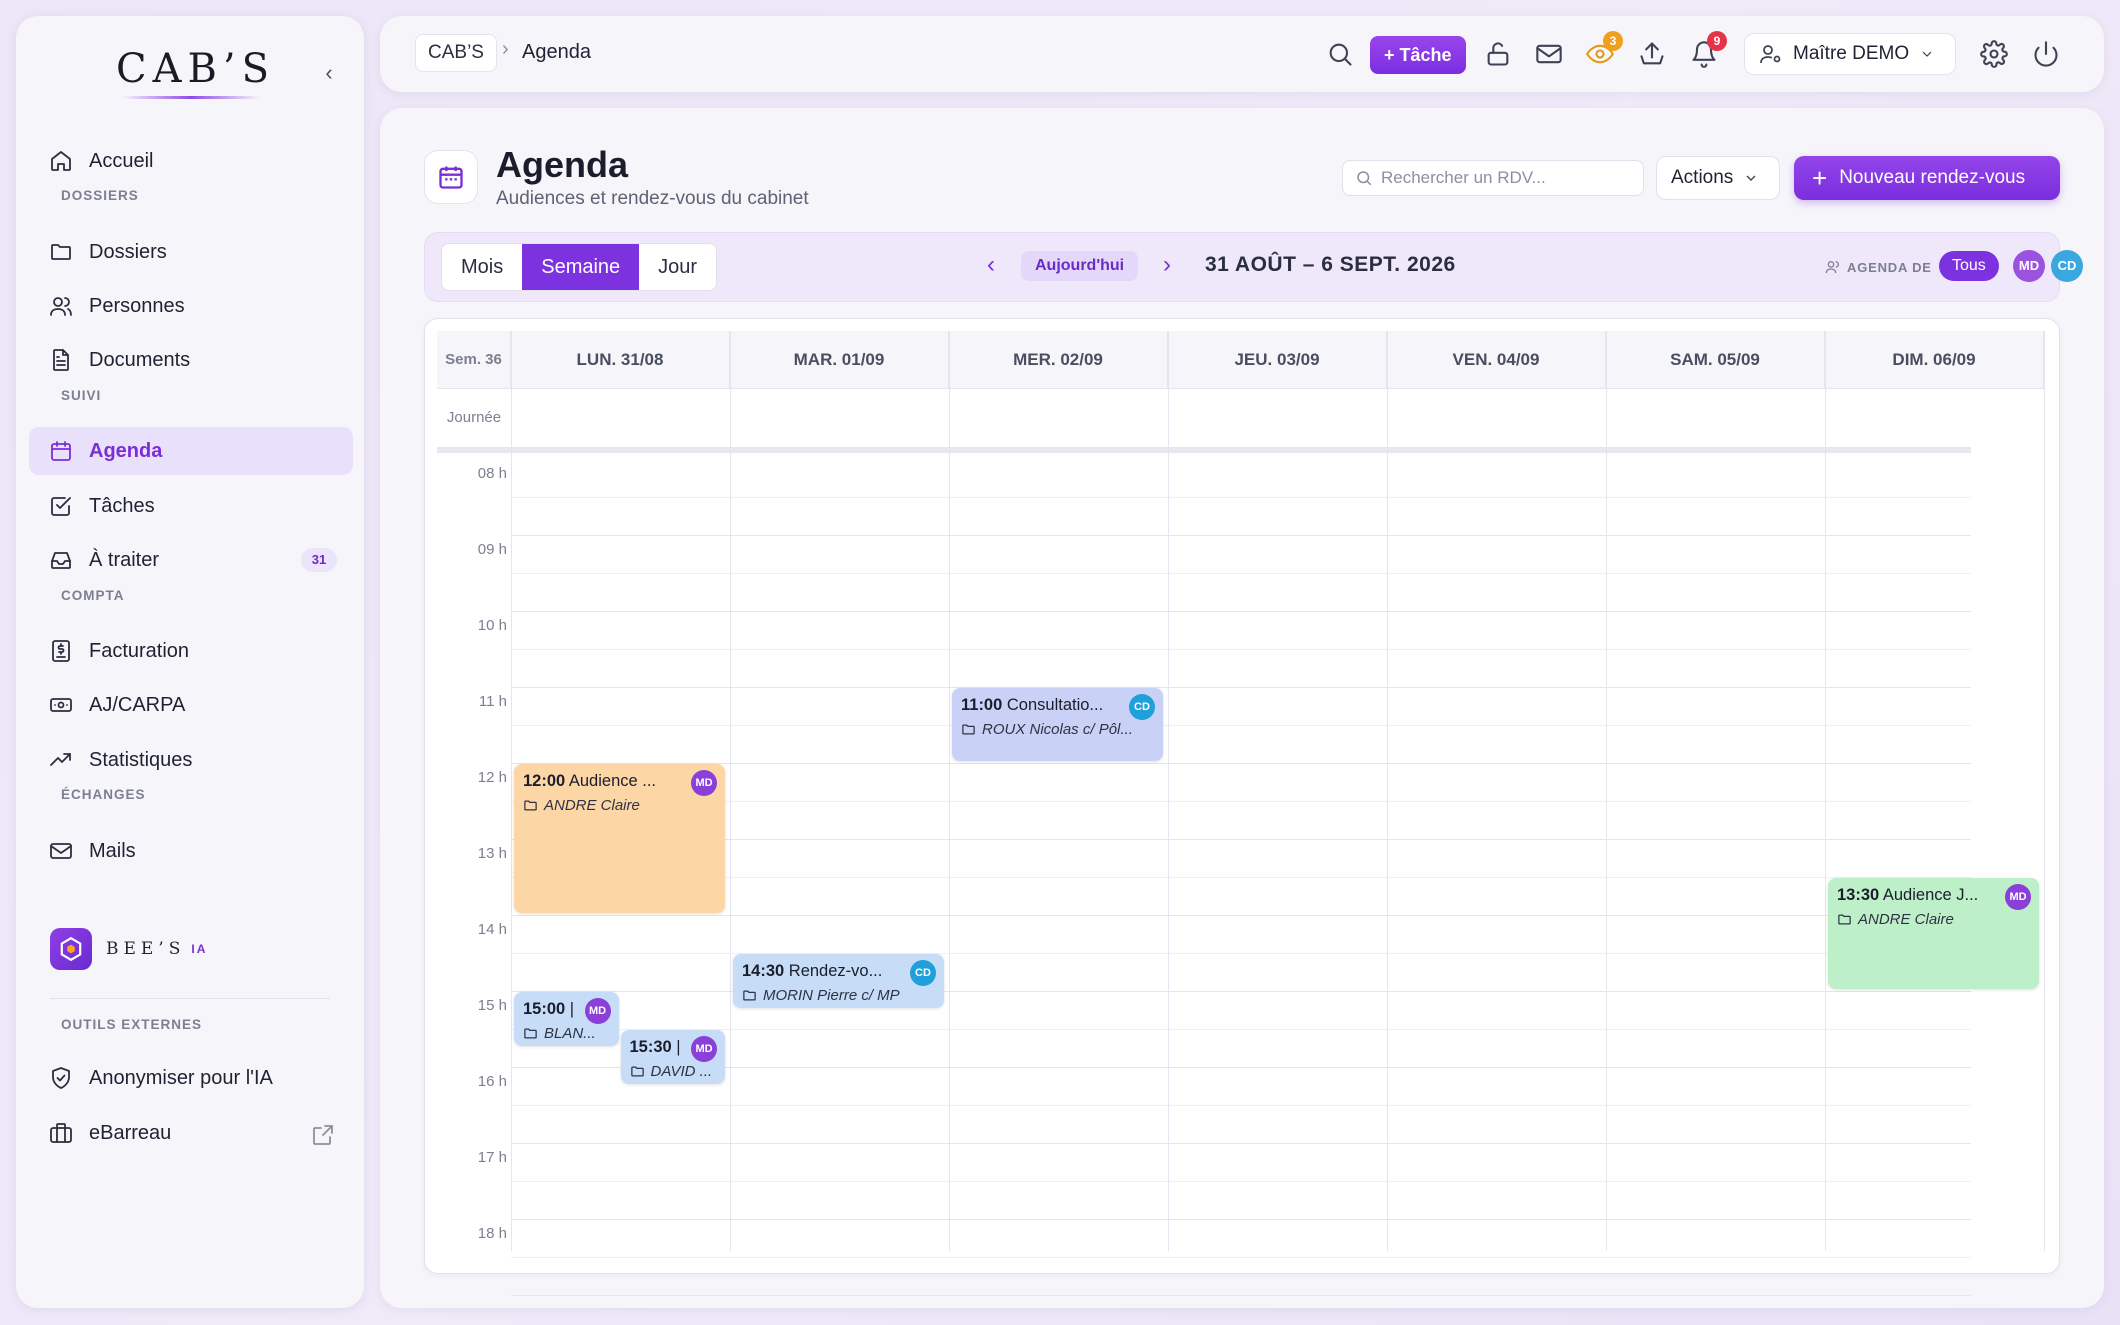  I want to click on avatar-filter-cd: CD, so click(2067, 266).